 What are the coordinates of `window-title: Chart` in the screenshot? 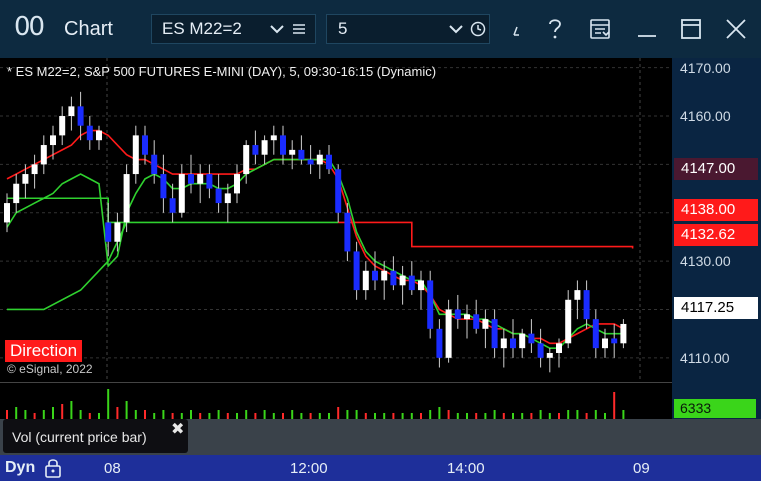 It's located at (88, 29).